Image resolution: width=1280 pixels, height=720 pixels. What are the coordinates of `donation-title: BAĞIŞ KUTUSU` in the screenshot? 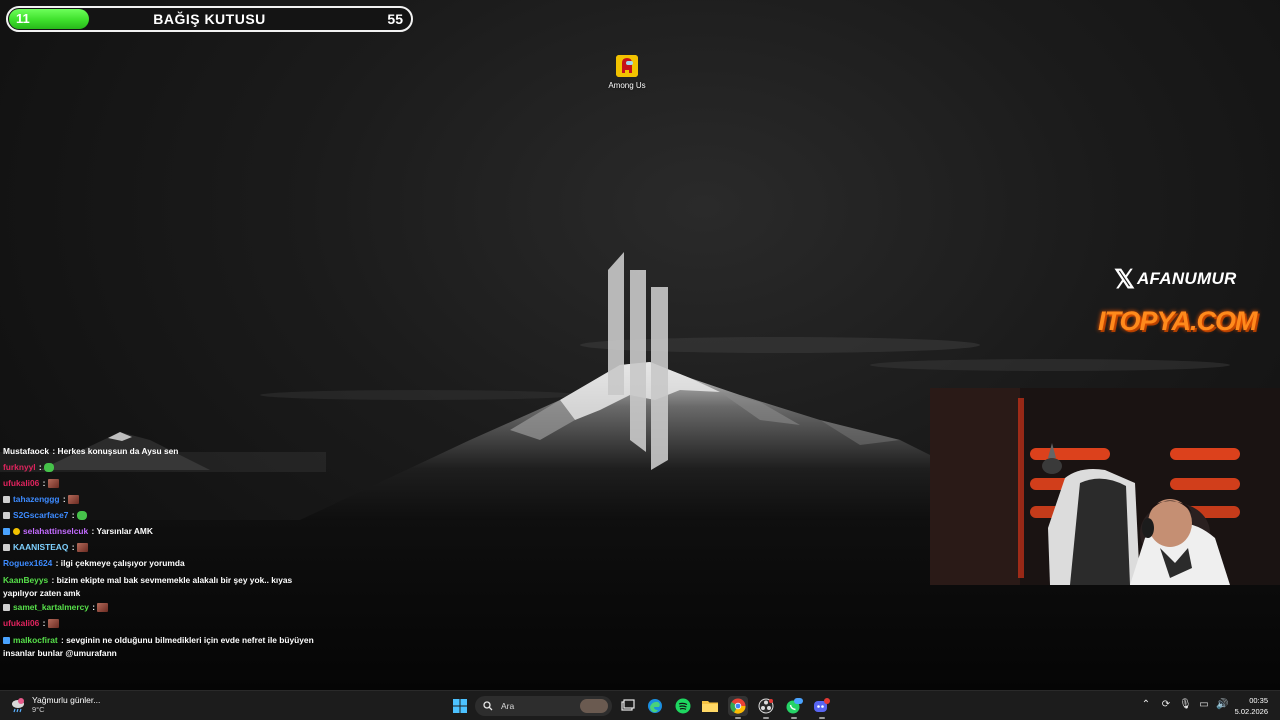 It's located at (209, 19).